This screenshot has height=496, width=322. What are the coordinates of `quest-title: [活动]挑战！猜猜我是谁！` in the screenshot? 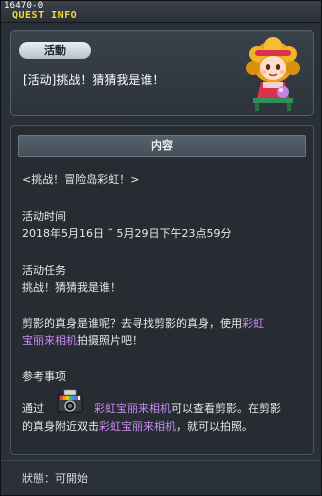 It's located at (94, 80).